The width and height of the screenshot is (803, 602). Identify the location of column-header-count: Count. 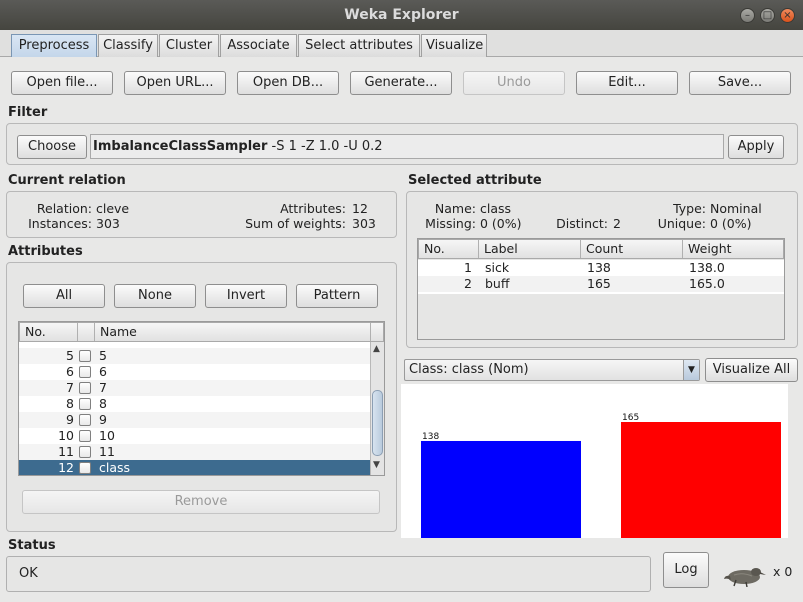
(632, 249).